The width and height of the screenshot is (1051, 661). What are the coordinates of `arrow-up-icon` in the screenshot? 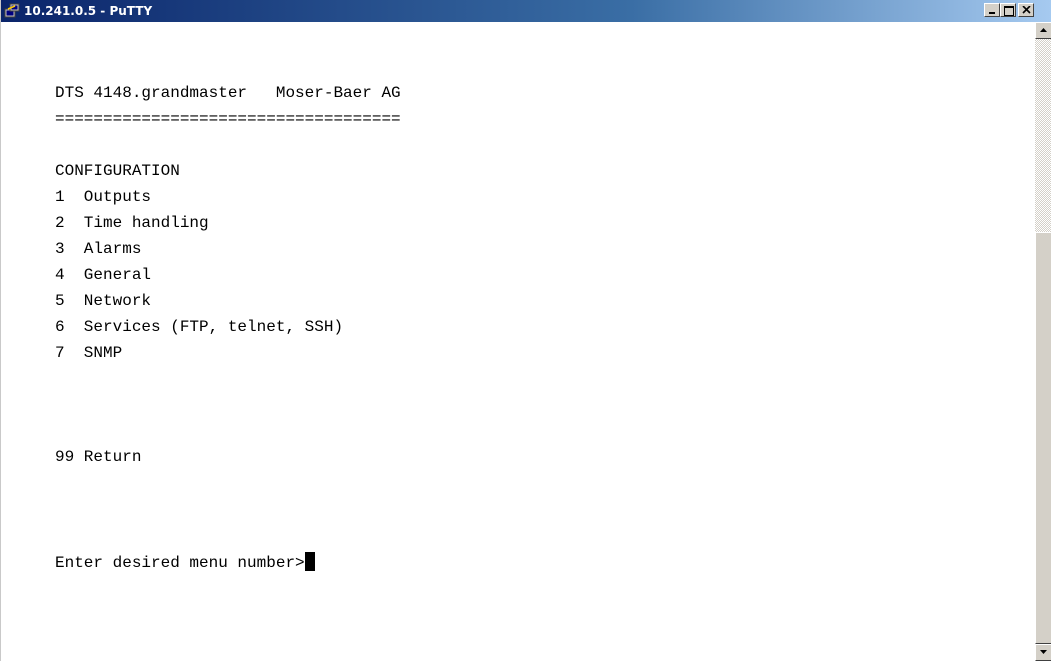 It's located at (1043, 30).